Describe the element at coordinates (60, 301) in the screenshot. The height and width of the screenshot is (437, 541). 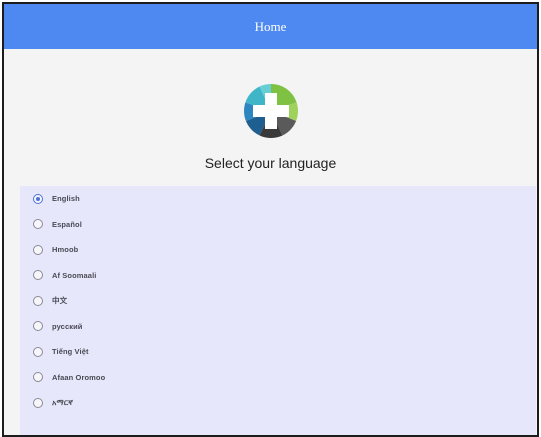
I see `language-label: 中文` at that location.